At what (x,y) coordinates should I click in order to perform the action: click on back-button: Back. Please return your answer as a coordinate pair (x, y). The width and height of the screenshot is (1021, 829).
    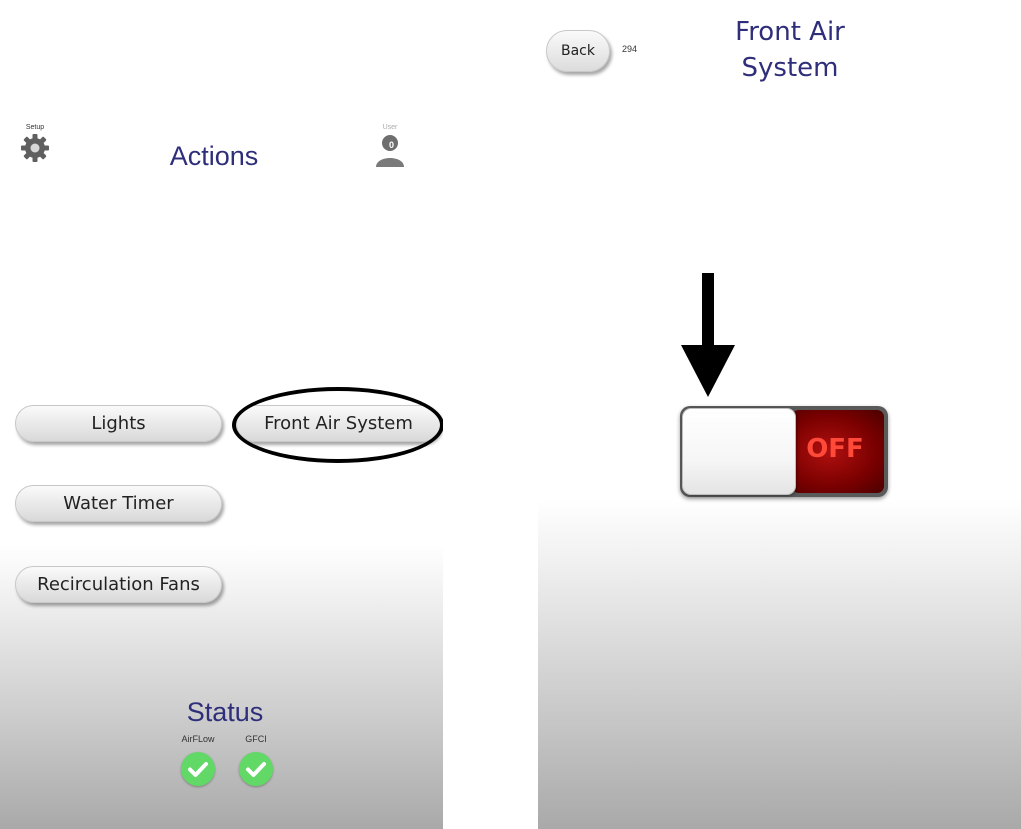
    Looking at the image, I should click on (578, 51).